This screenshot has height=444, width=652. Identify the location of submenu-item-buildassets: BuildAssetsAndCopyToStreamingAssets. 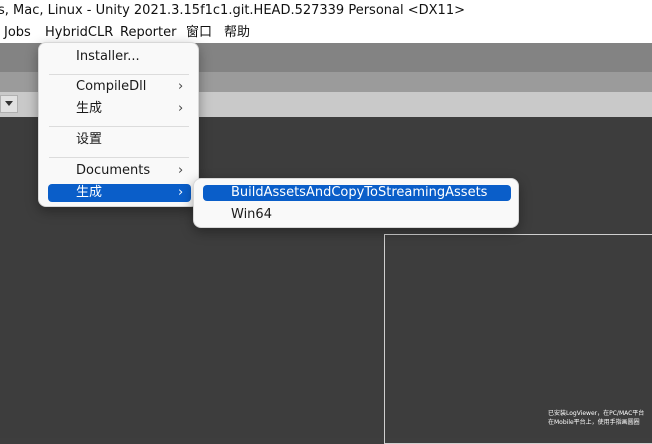
(357, 193).